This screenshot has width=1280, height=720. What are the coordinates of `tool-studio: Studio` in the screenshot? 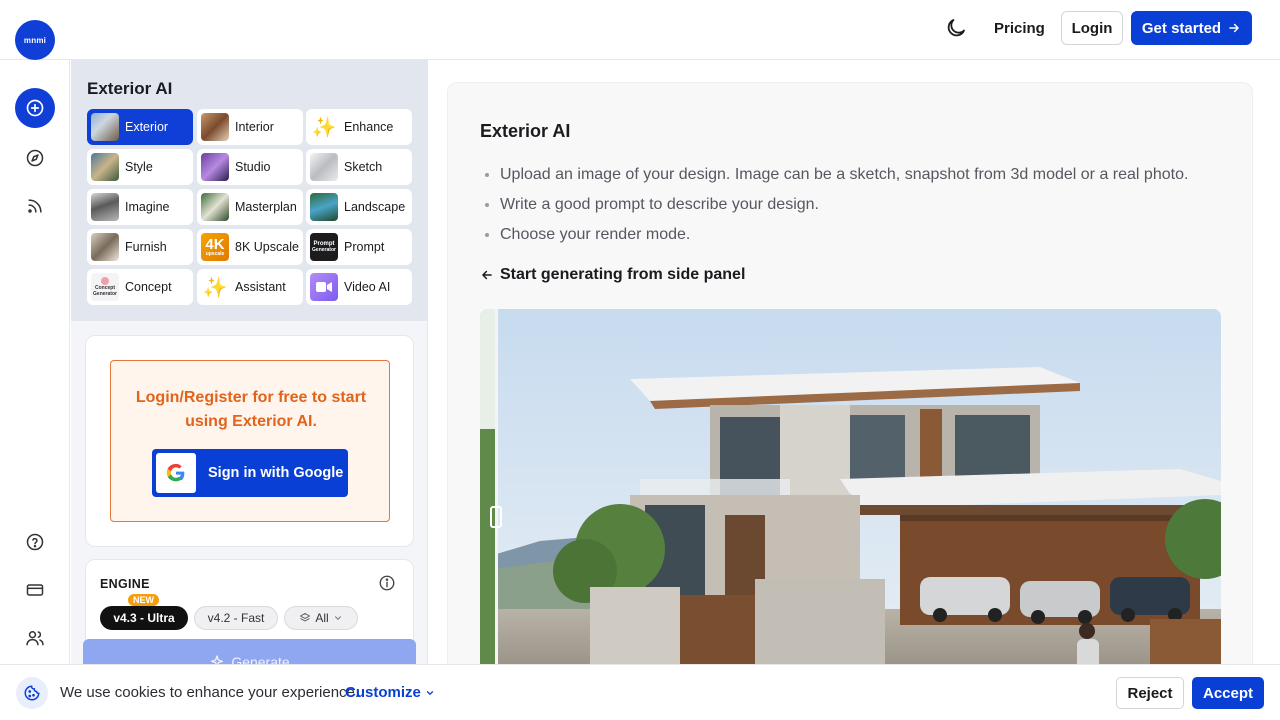 It's located at (250, 167).